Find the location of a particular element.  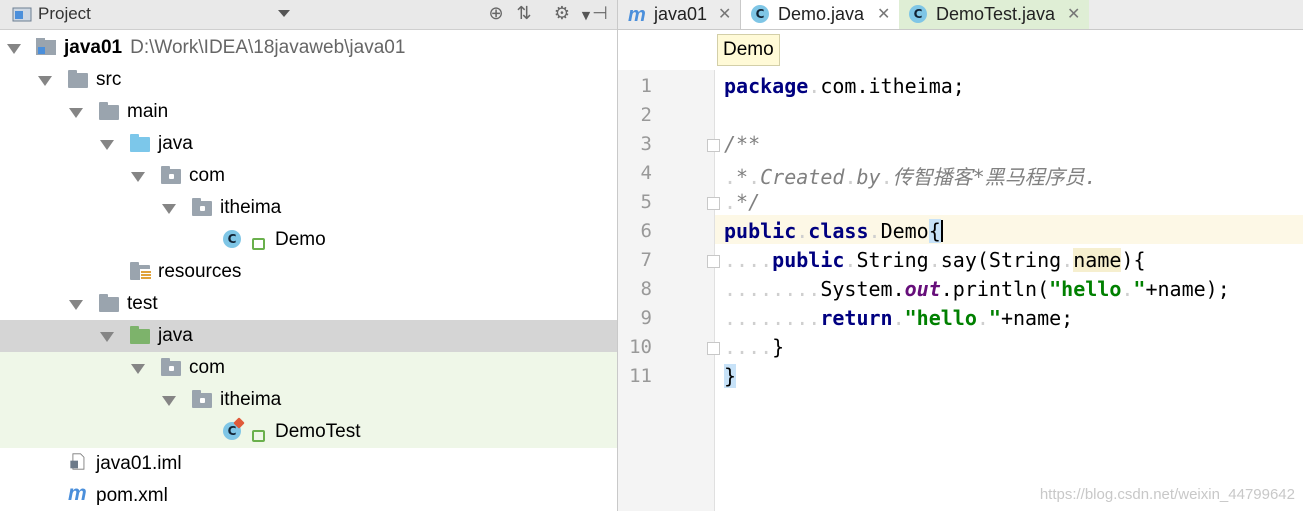

line-number-gutter: 1 2 3 4 5 6 7 8 9 10 11 is located at coordinates (669, 290).